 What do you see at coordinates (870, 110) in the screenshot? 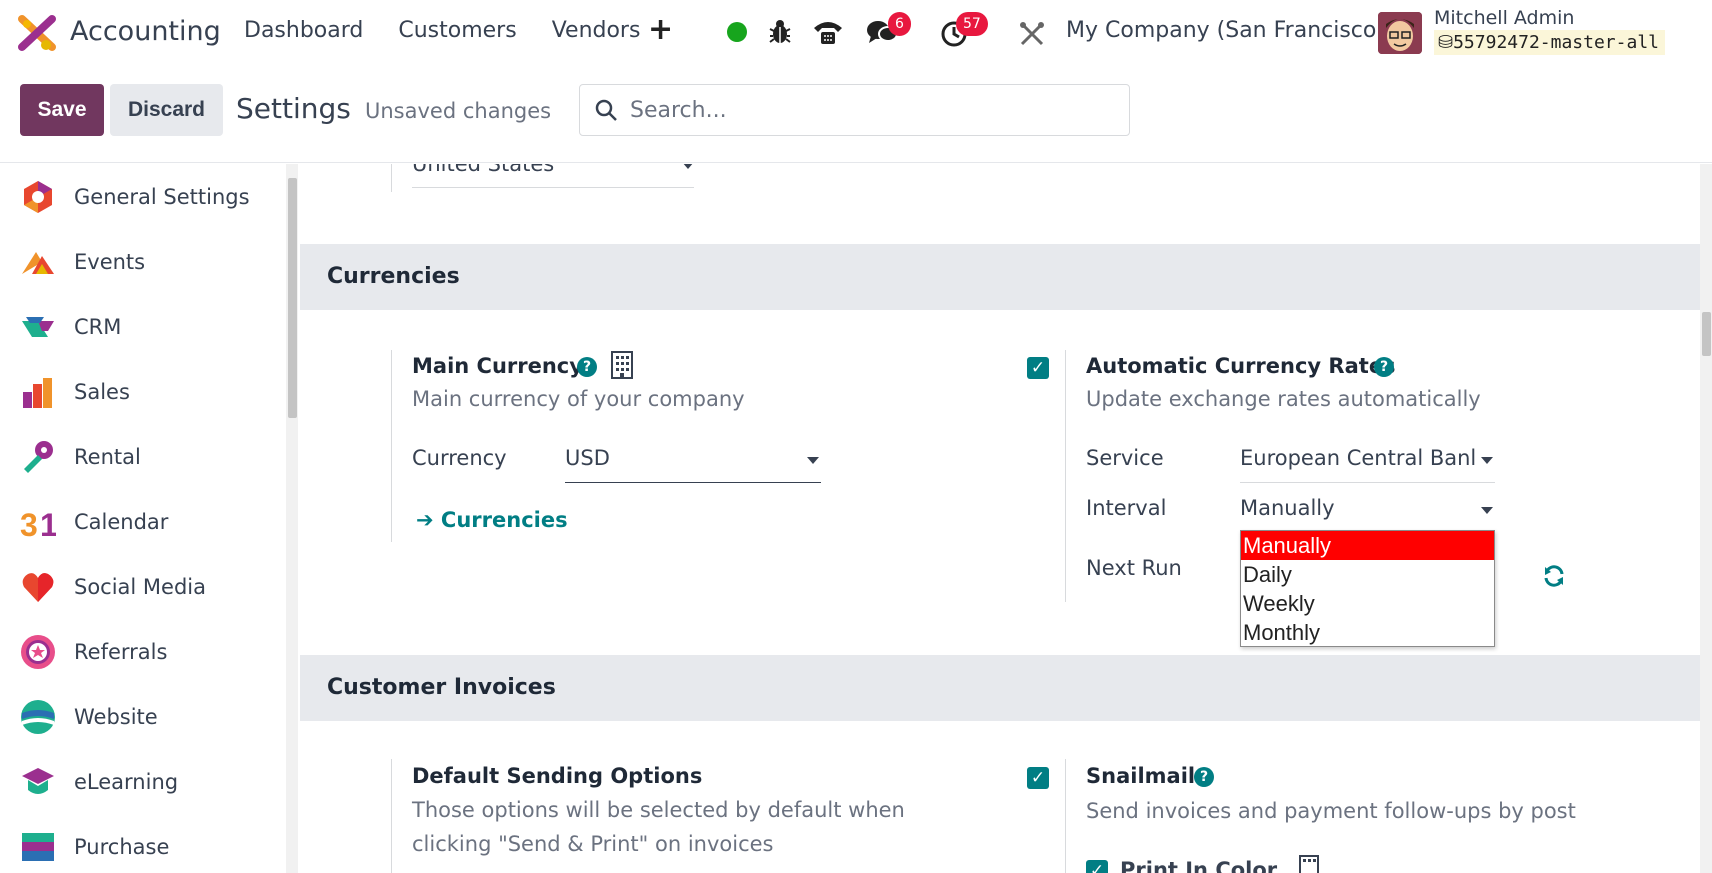
I see `search-input` at bounding box center [870, 110].